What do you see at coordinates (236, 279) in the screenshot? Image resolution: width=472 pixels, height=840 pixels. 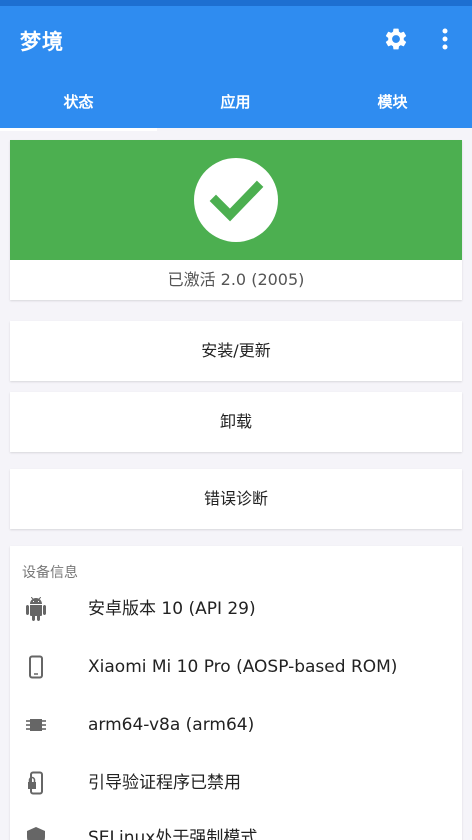 I see `status-text: 已激活 2.0 (2005)` at bounding box center [236, 279].